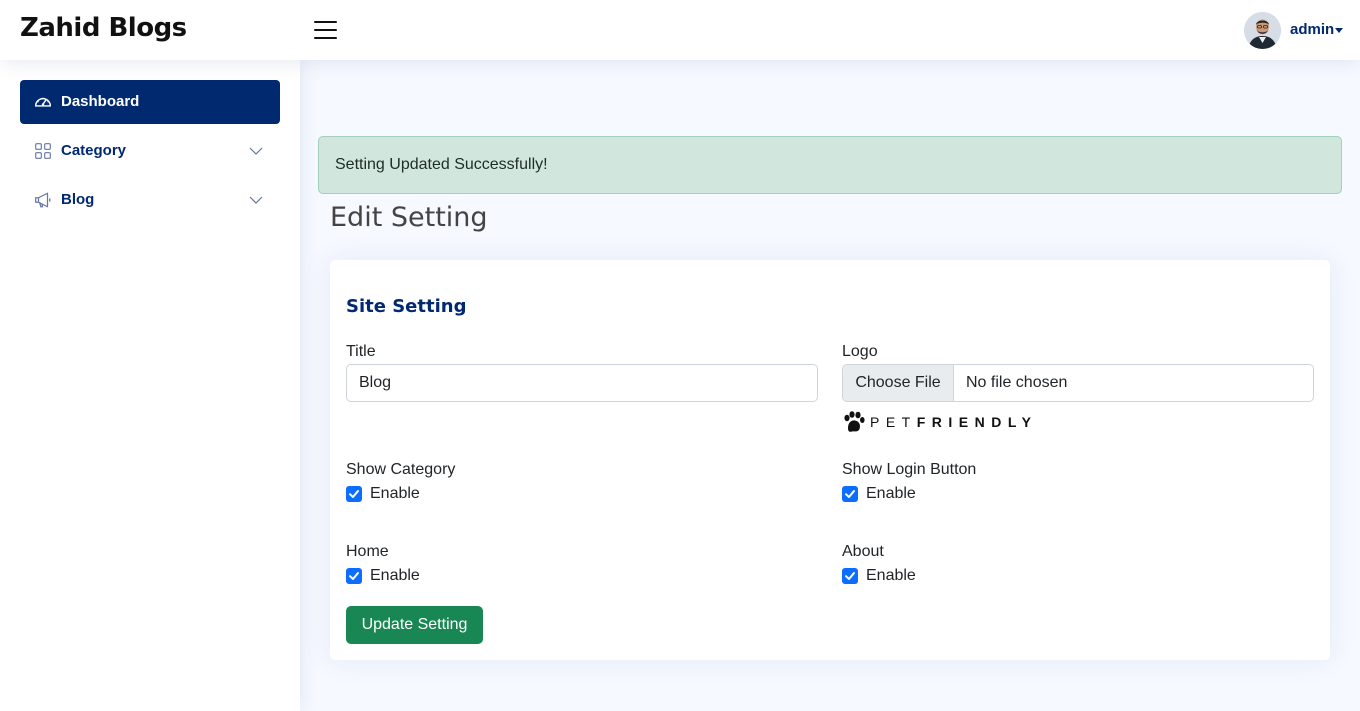 This screenshot has width=1360, height=711. What do you see at coordinates (150, 102) in the screenshot?
I see `sidebar-item-dashboard: Dashboard` at bounding box center [150, 102].